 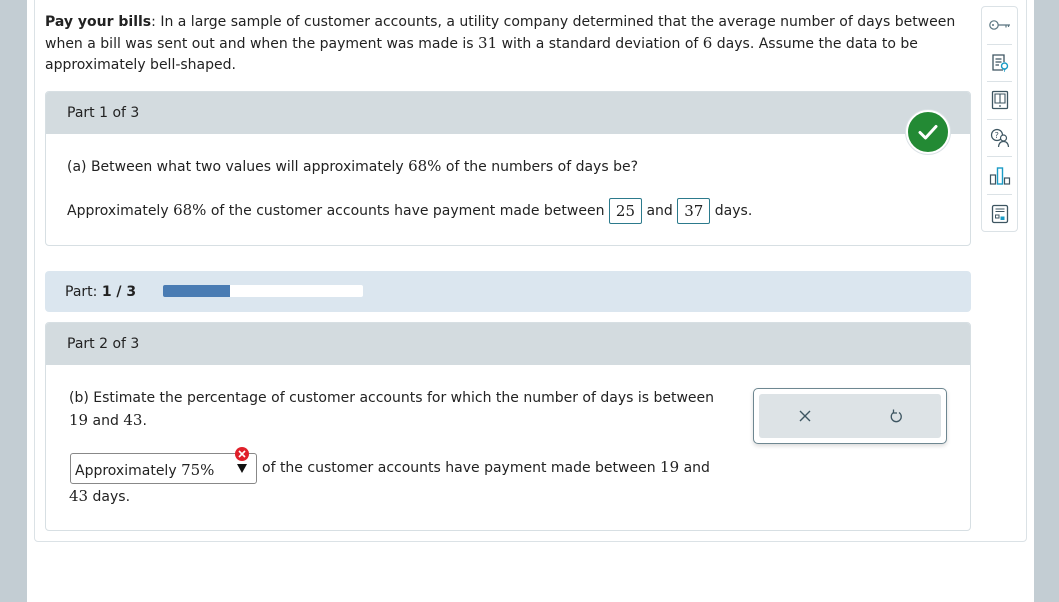 I want to click on undo-button, so click(x=896, y=416).